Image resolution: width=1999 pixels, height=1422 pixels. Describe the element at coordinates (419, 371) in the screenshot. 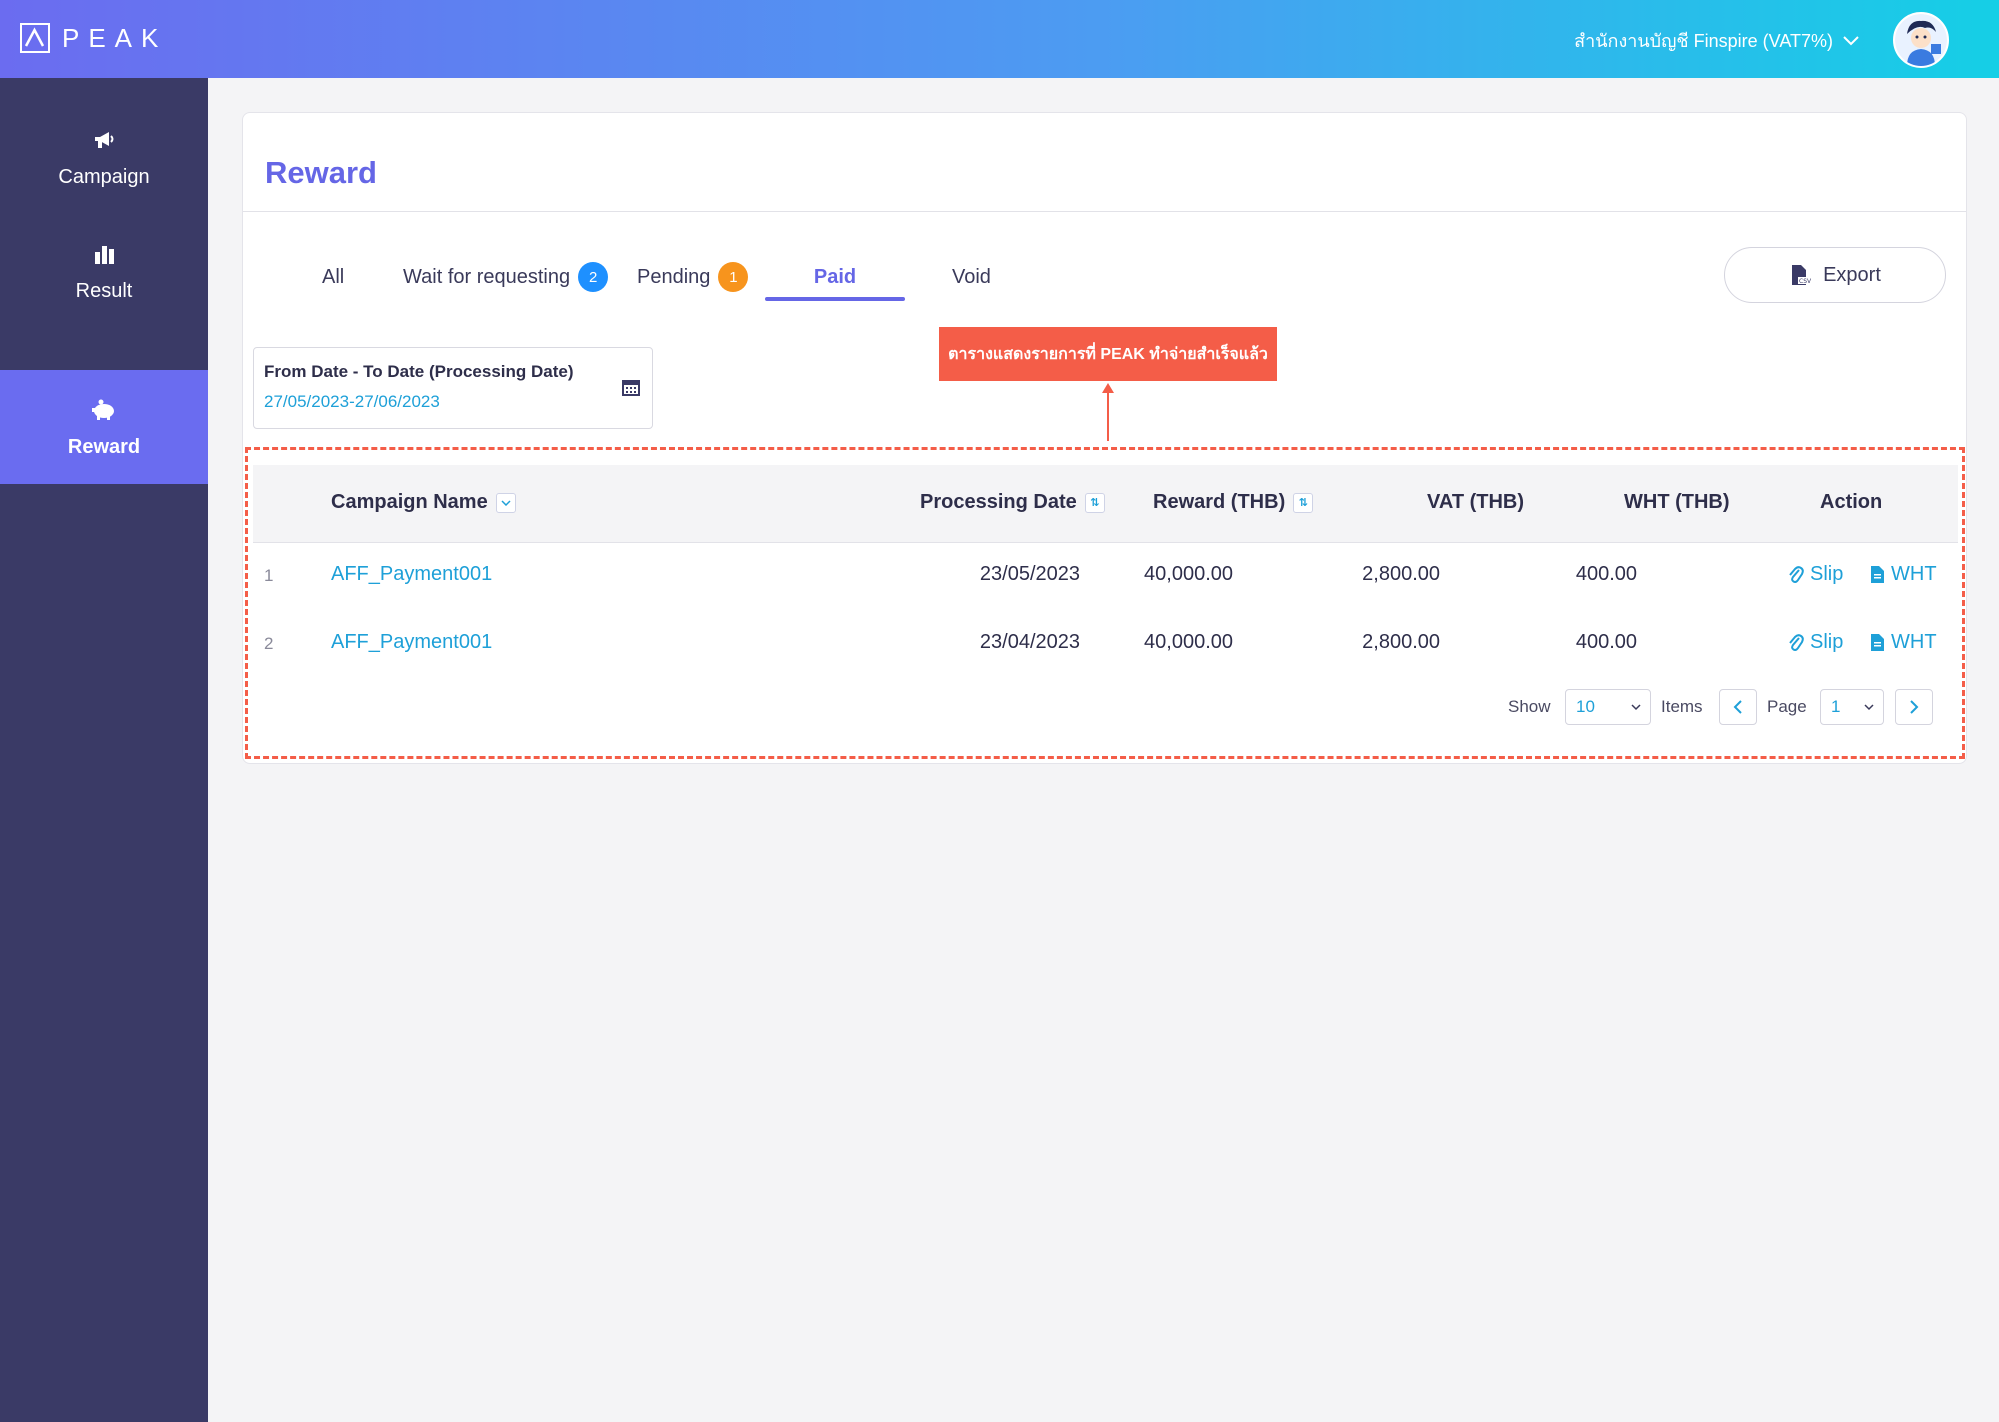

I see `date-filter-label: From Date - To Date (Processing Date)` at that location.